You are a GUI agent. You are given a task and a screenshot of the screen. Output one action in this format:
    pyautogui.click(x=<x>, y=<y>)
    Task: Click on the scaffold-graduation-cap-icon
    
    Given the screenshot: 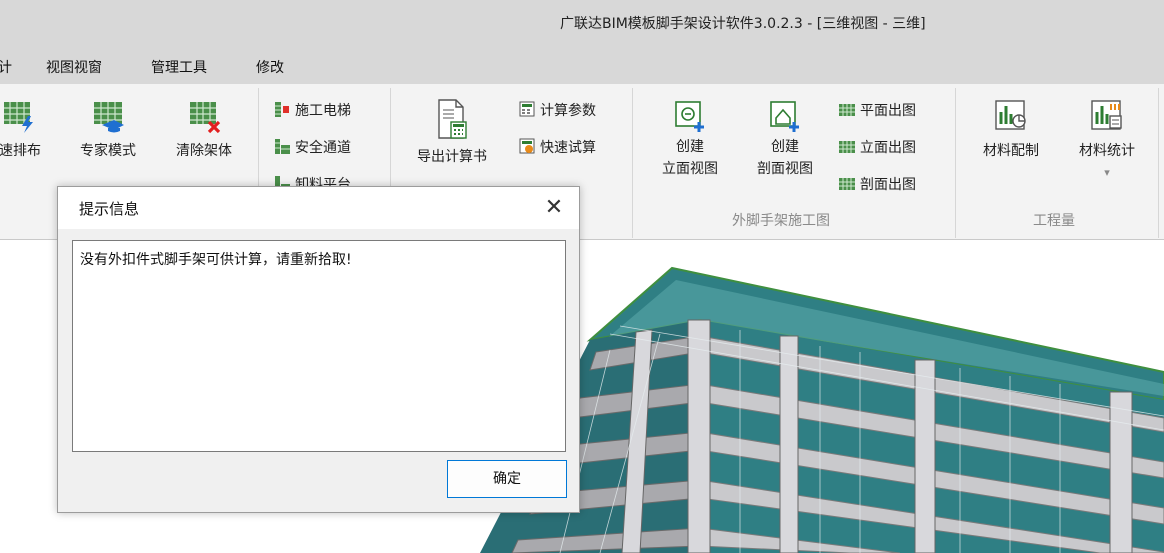 What is the action you would take?
    pyautogui.click(x=109, y=117)
    